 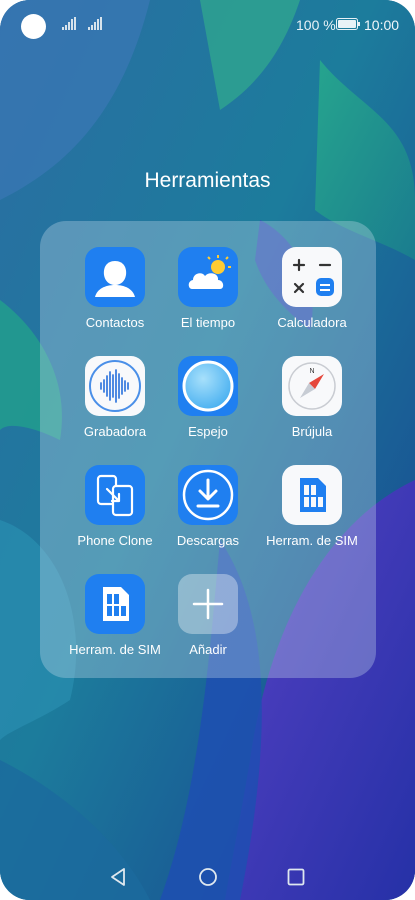 I want to click on recents-icon, so click(x=296, y=877).